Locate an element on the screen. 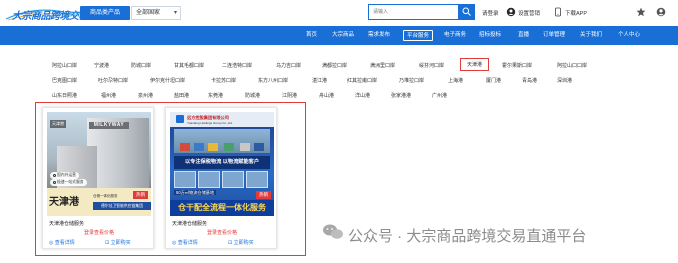 Image resolution: width=678 pixels, height=263 pixels. image-tile-row is located at coordinates (222, 179).